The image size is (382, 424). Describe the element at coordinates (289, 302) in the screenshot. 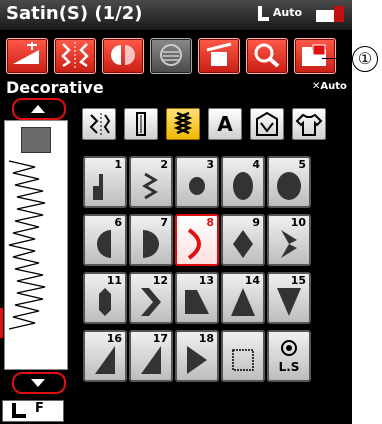

I see `triangle-down-stitch-icon` at that location.